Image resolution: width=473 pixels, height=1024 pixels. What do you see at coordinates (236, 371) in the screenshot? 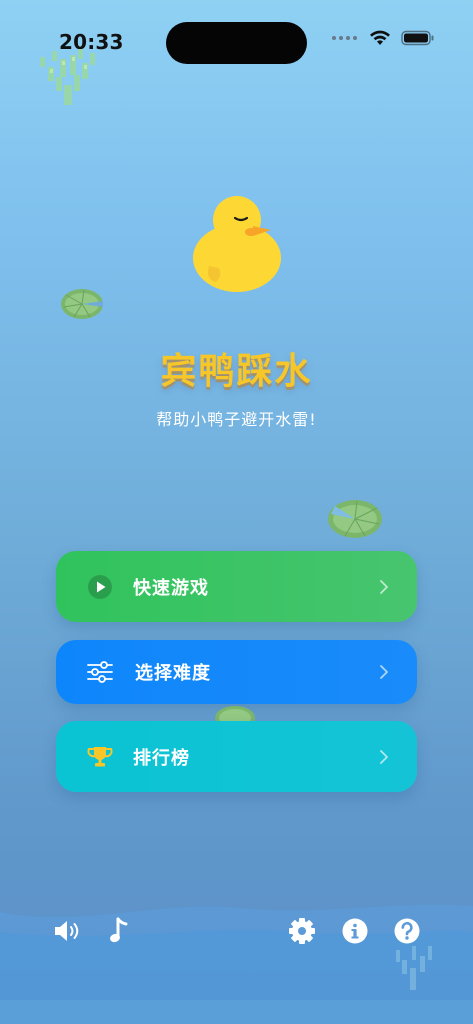
I see `app-title: 宾鸭踩水` at bounding box center [236, 371].